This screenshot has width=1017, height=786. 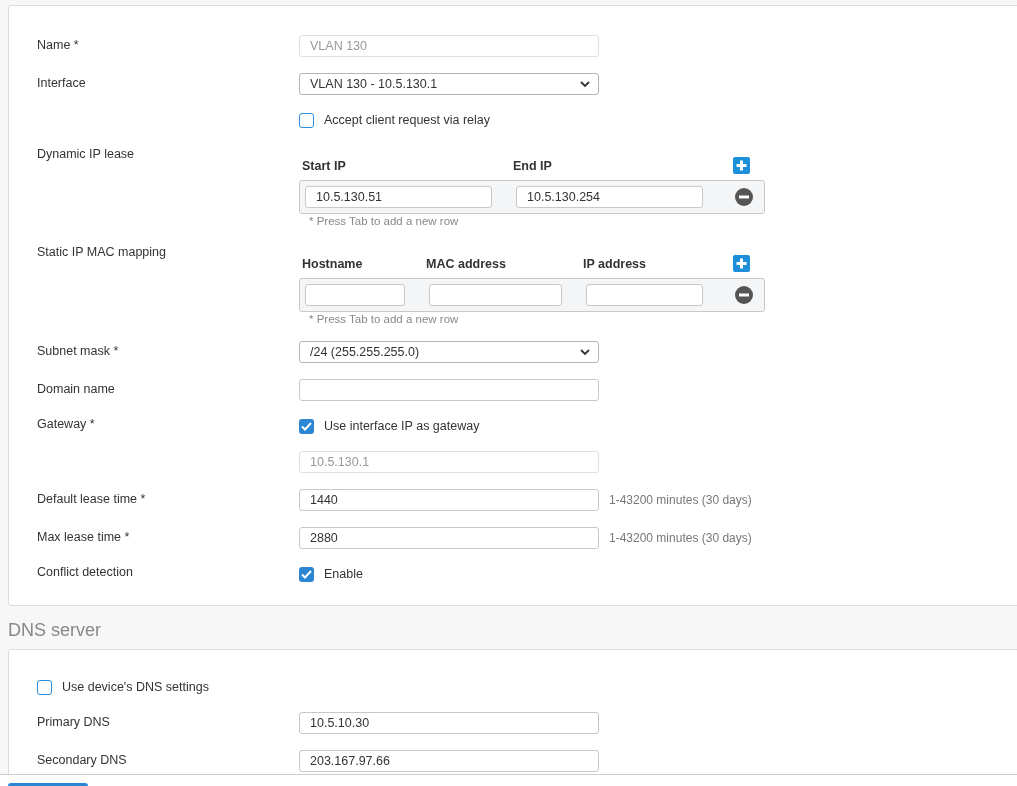 I want to click on column-header: End IP, so click(x=533, y=165).